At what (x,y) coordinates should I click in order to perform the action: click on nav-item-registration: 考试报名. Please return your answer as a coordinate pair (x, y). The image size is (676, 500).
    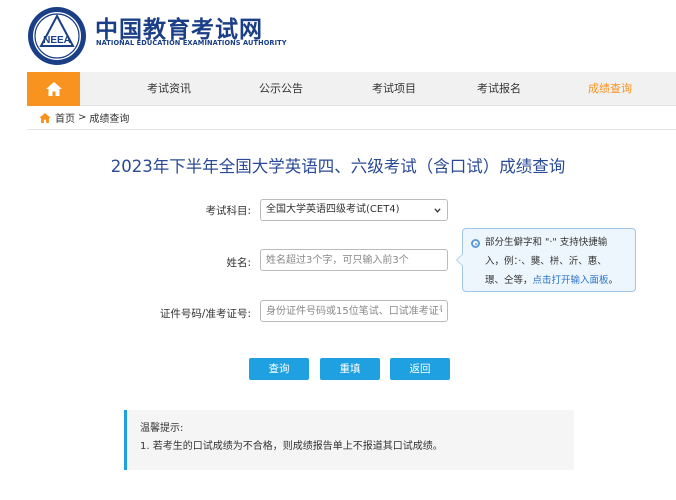
    Looking at the image, I should click on (499, 89).